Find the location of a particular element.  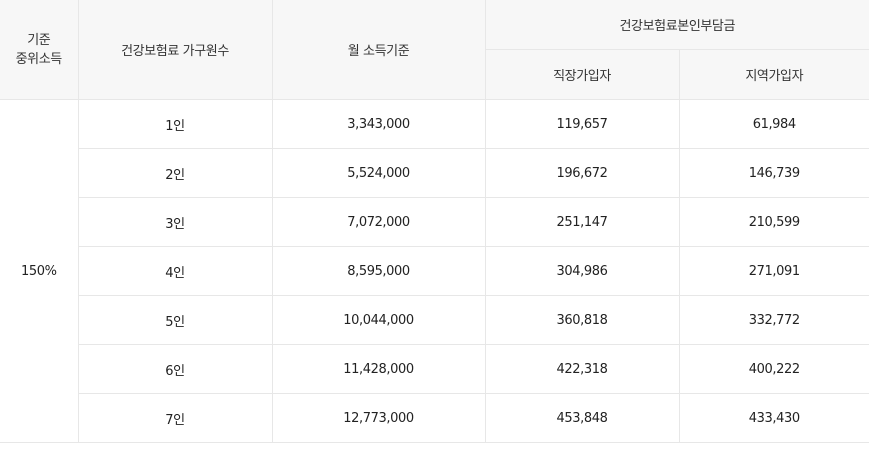

header-monthly-income: 월 소득기준 is located at coordinates (378, 50).